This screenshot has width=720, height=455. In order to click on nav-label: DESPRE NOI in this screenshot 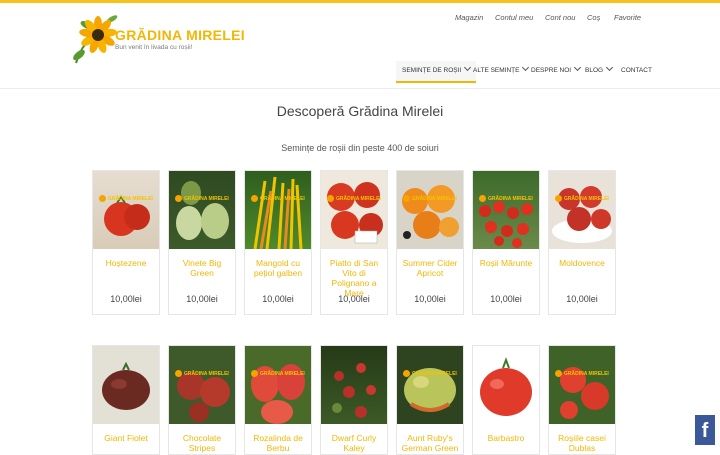, I will do `click(551, 70)`.